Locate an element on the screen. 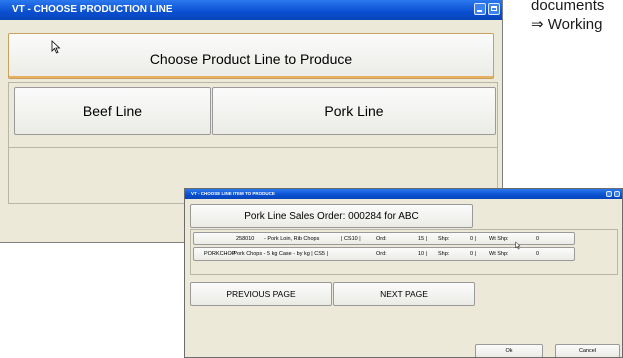  item-description: - Pork Loin, Rib Chops is located at coordinates (292, 238).